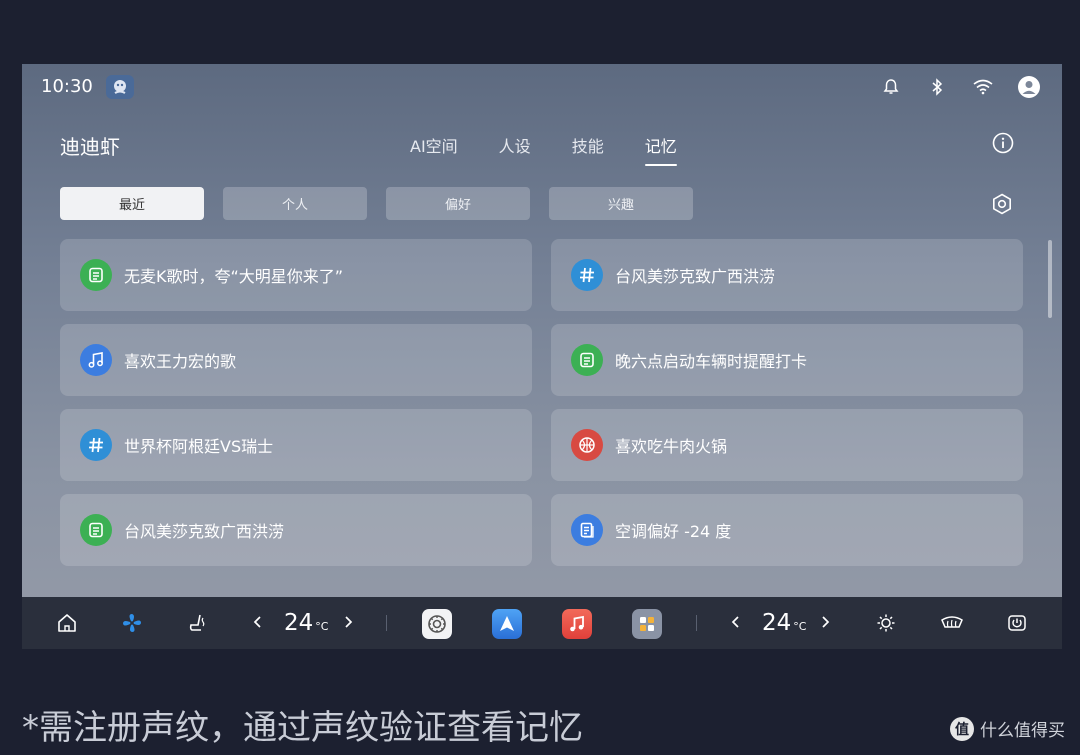  What do you see at coordinates (543, 149) in the screenshot?
I see `main-tabs: AI空间 人设 技能 记忆` at bounding box center [543, 149].